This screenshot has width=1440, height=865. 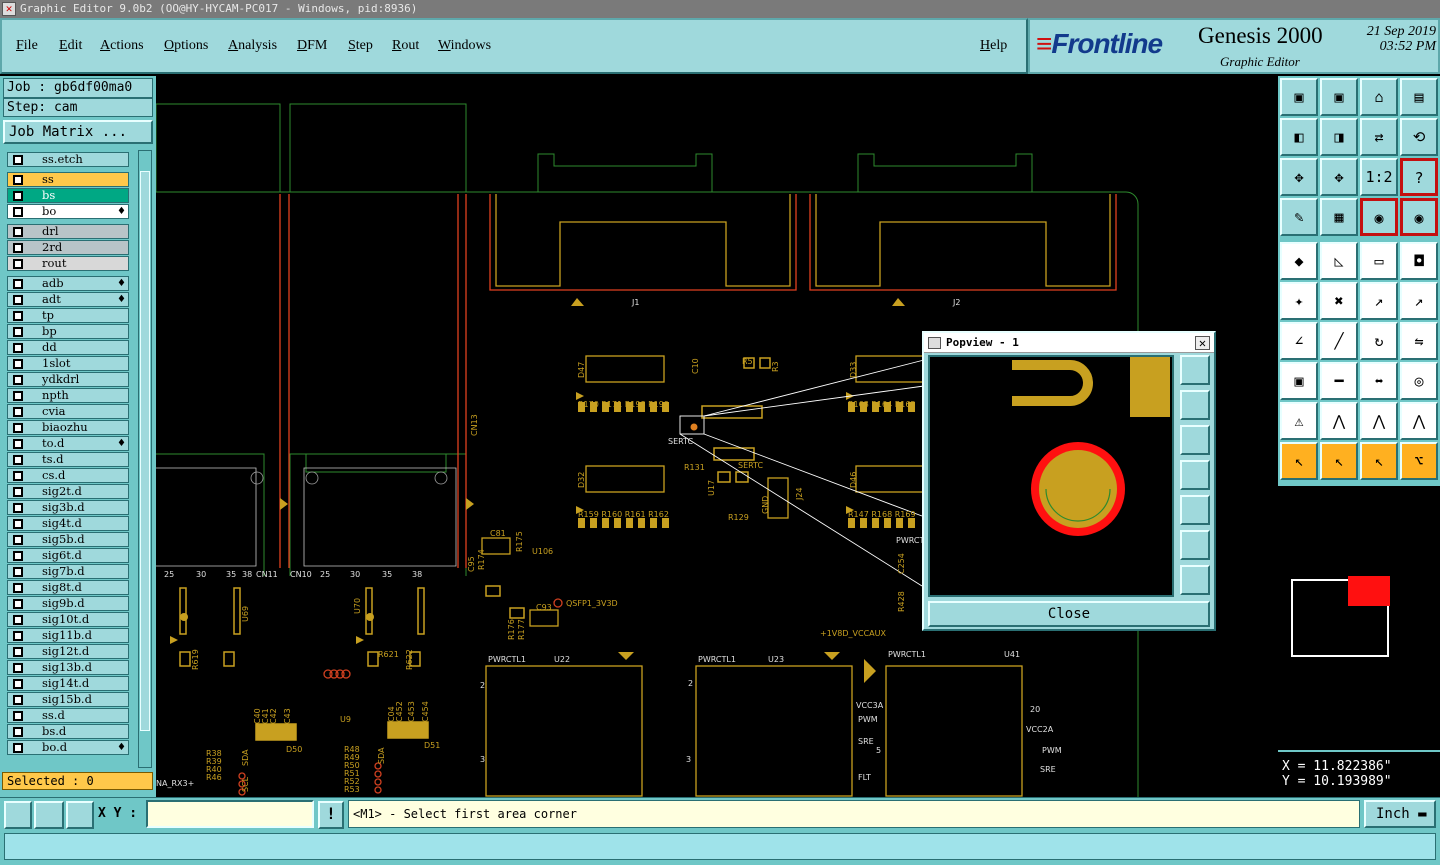 What do you see at coordinates (1419, 261) in the screenshot?
I see `select-area-icon: ◘` at bounding box center [1419, 261].